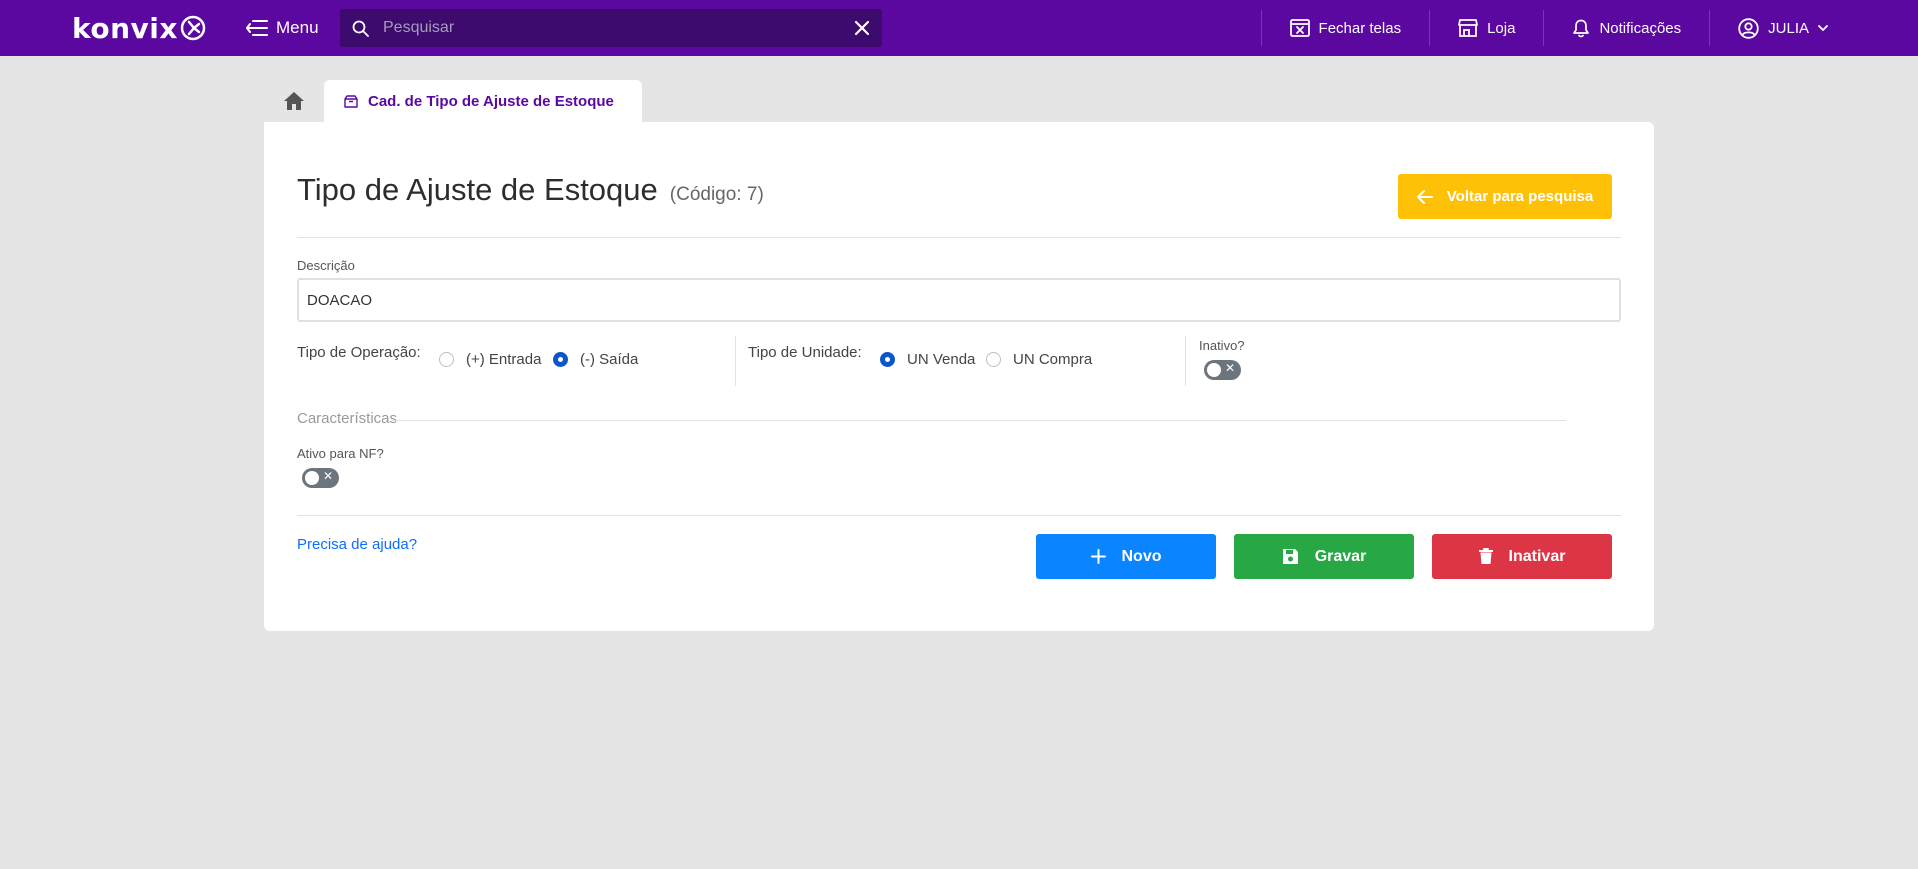  I want to click on save-icon, so click(1290, 556).